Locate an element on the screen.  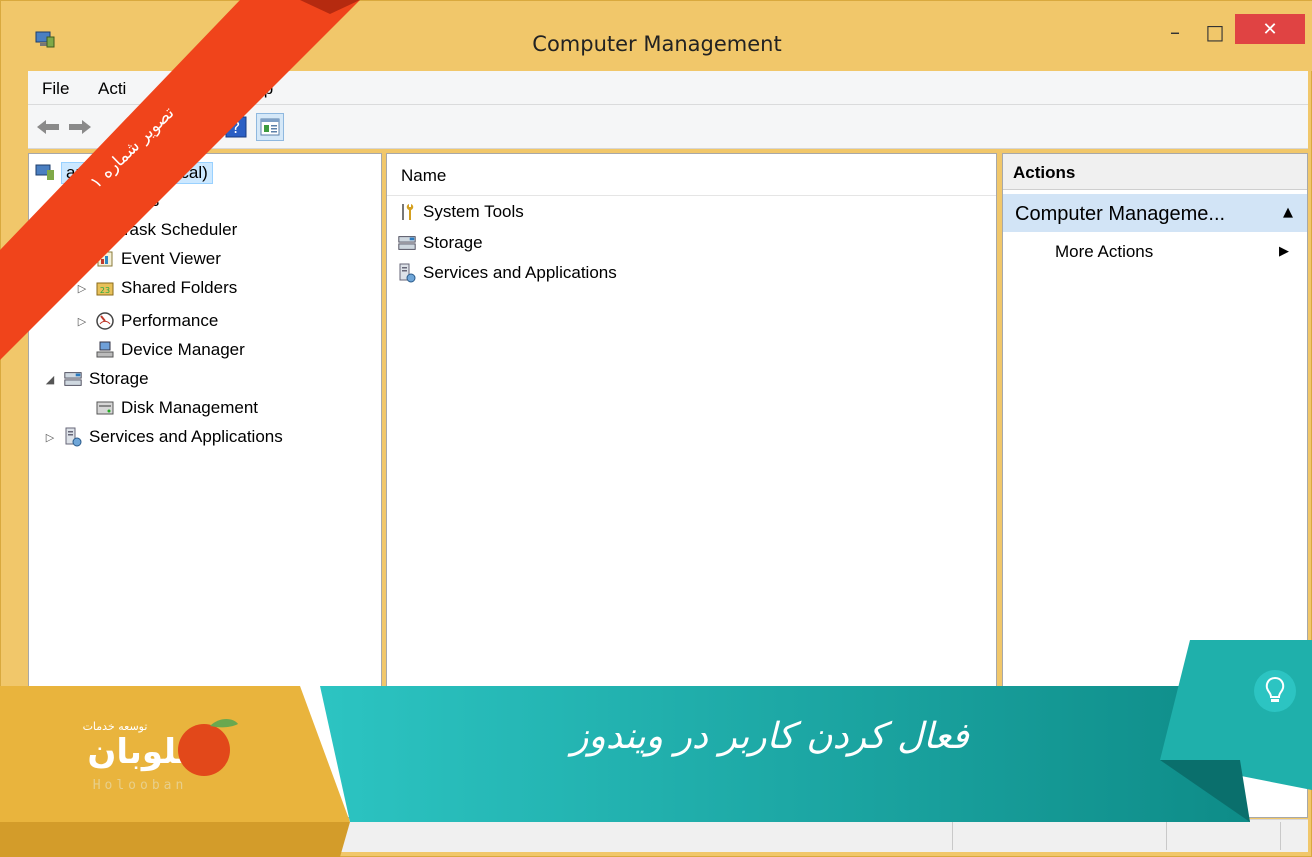
menu-help: lp is located at coordinates (266, 89).